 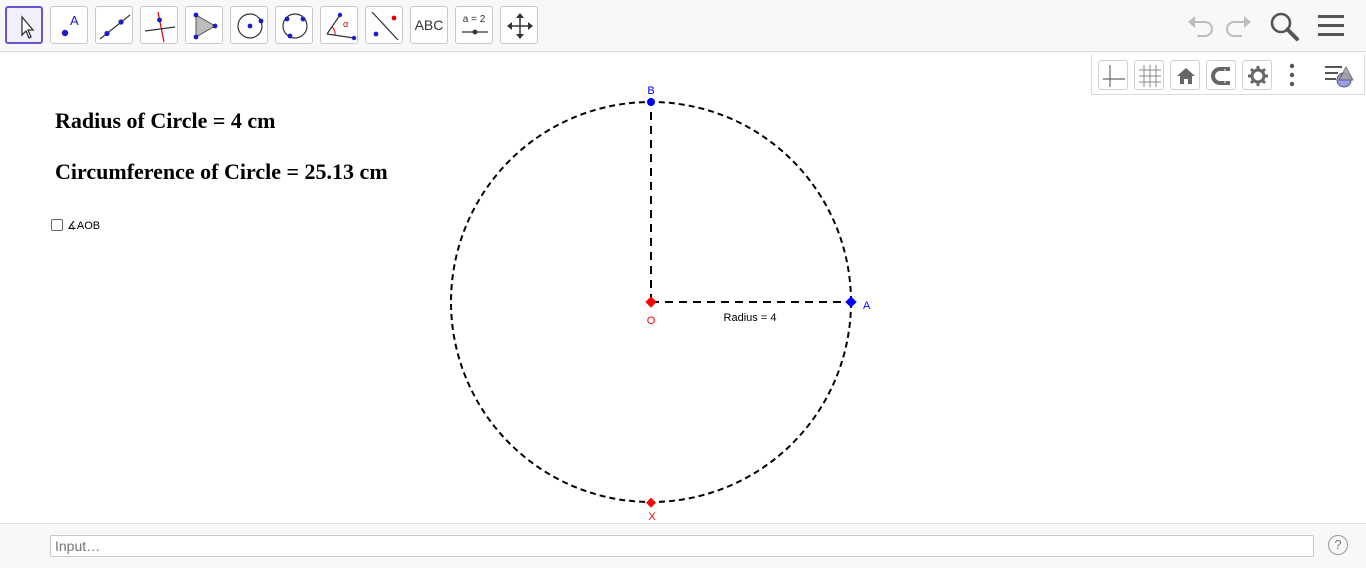 I want to click on circle-three-points-tool-button, so click(x=294, y=25).